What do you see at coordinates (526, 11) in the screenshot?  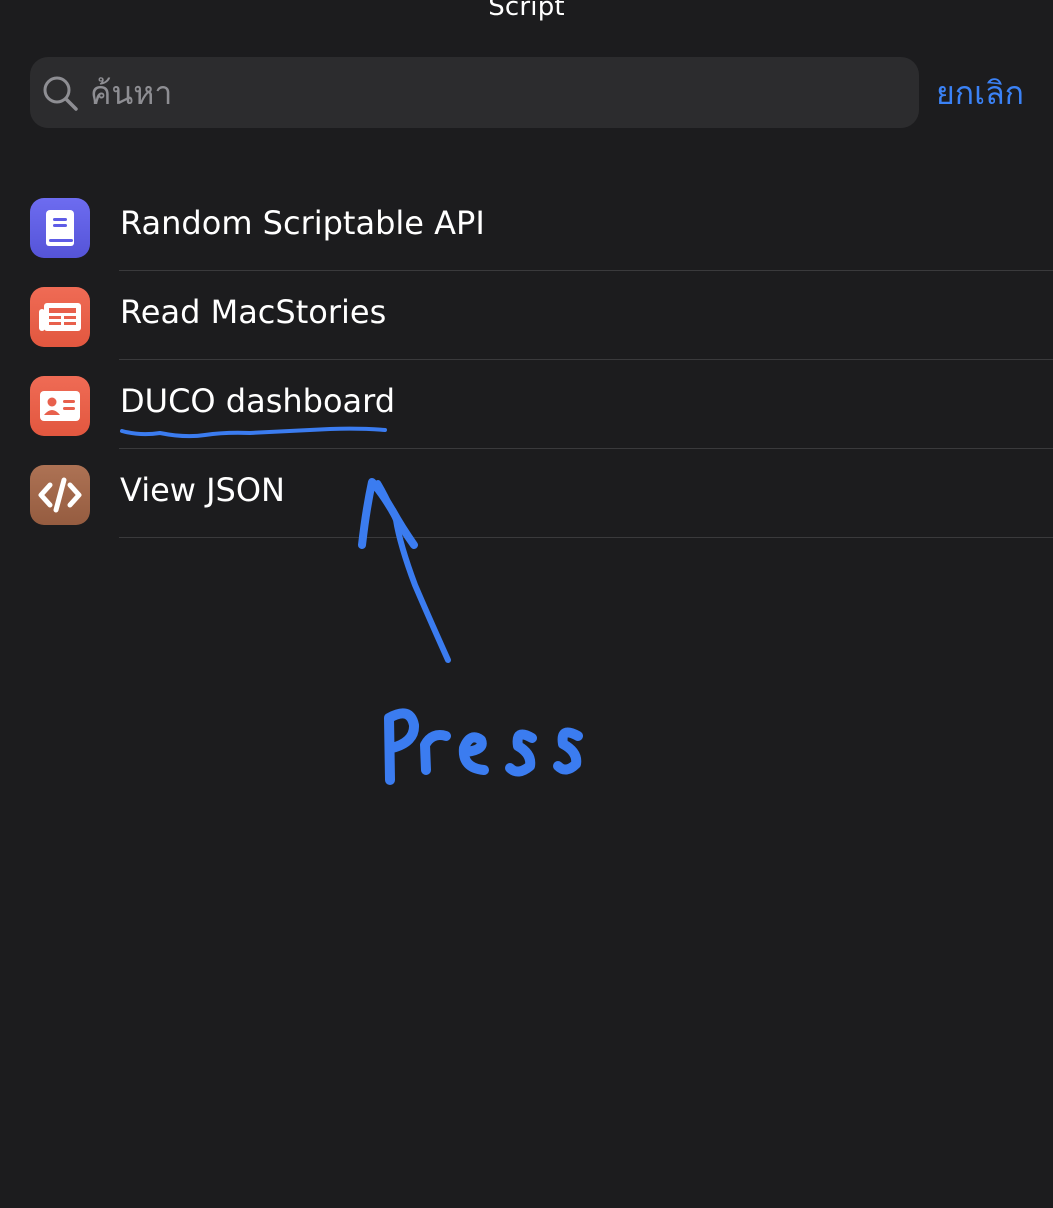 I see `page-title: Script` at bounding box center [526, 11].